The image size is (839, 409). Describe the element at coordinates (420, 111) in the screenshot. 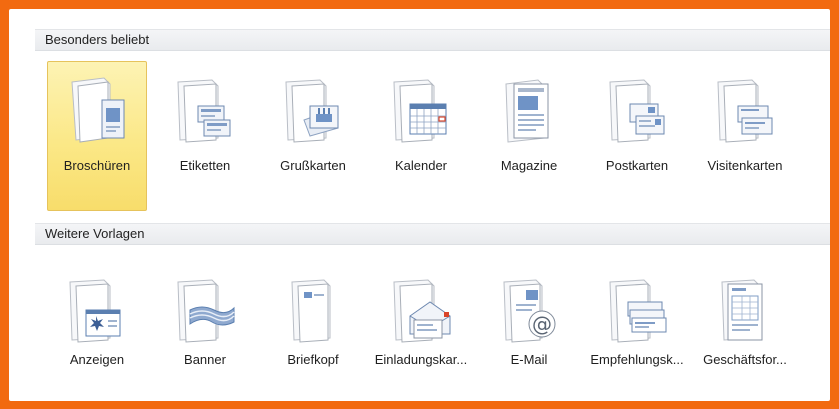

I see `calendar-icon` at that location.